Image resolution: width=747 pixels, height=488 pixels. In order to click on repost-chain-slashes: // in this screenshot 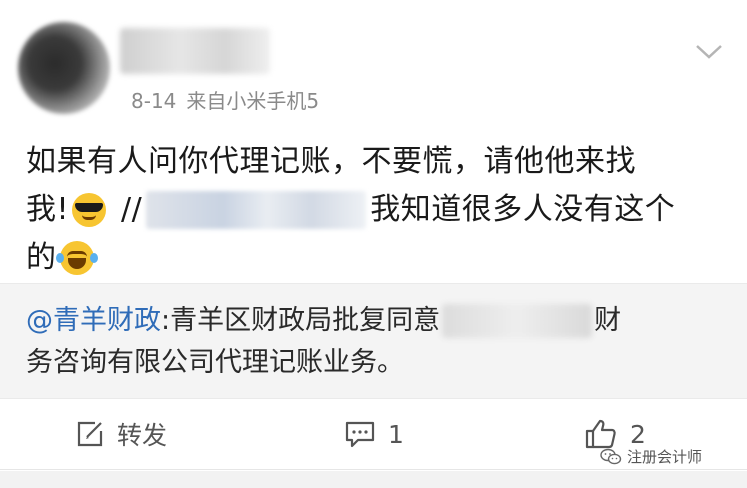, I will do `click(132, 209)`.